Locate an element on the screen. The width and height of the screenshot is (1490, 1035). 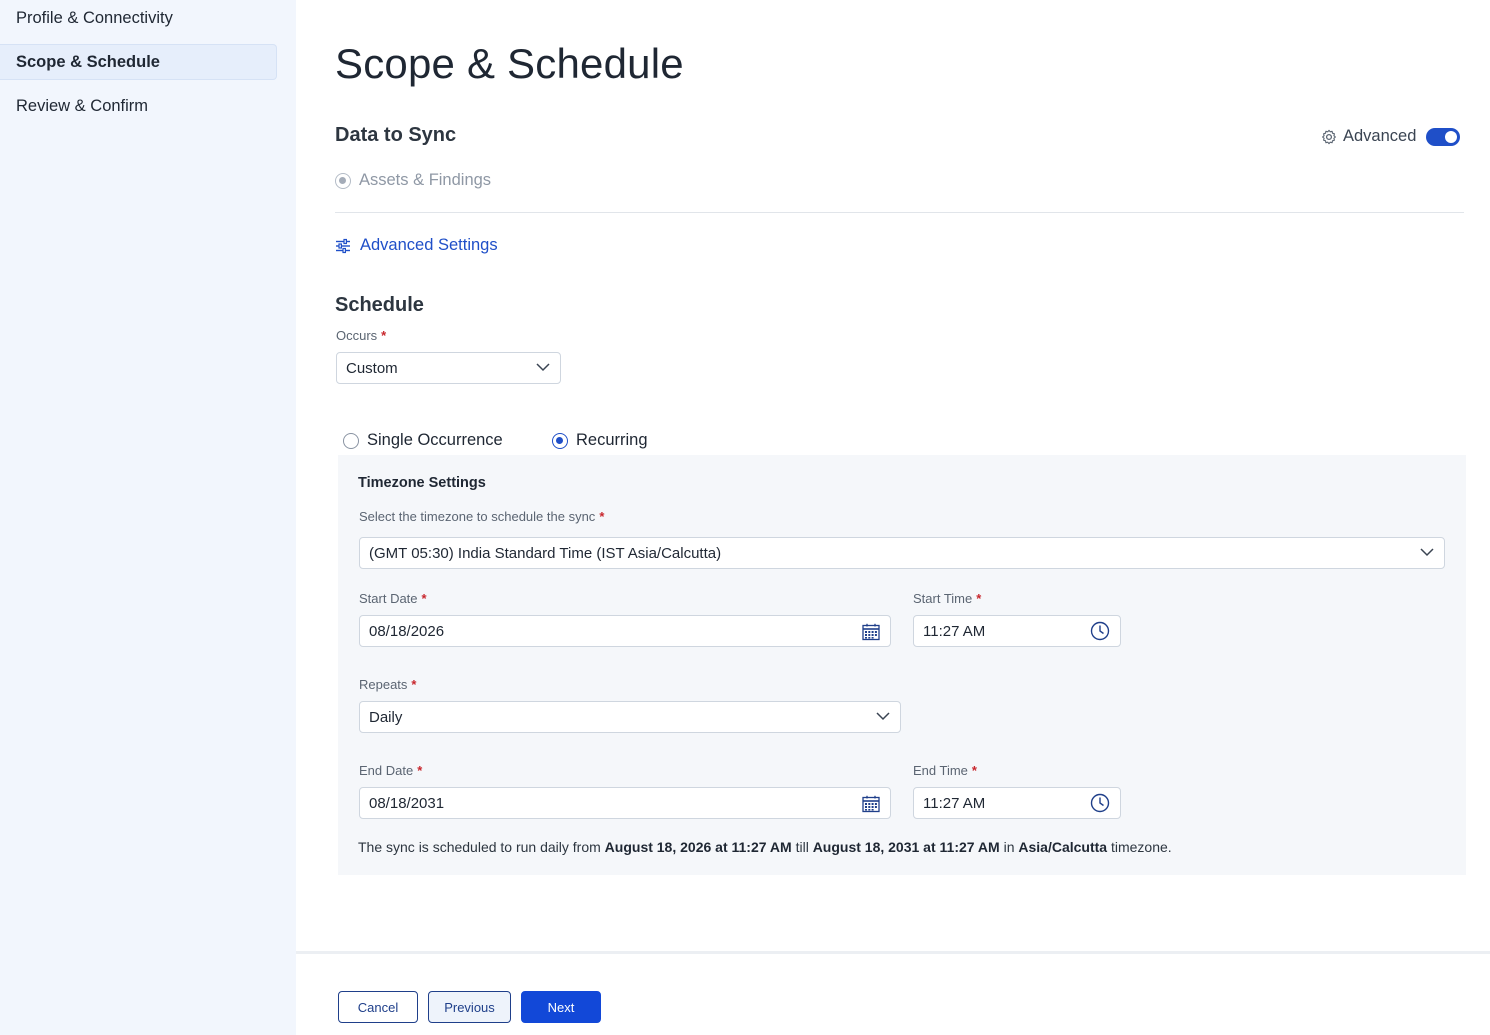
recurring-option: Recurring is located at coordinates (600, 440).